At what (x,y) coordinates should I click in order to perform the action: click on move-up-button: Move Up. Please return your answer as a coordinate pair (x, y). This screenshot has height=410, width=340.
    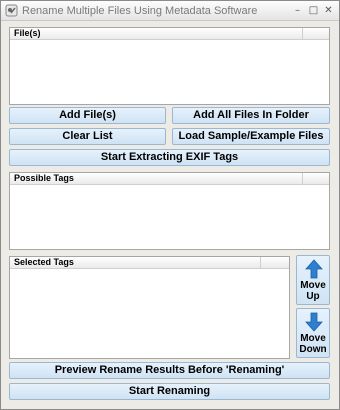
    Looking at the image, I should click on (313, 280).